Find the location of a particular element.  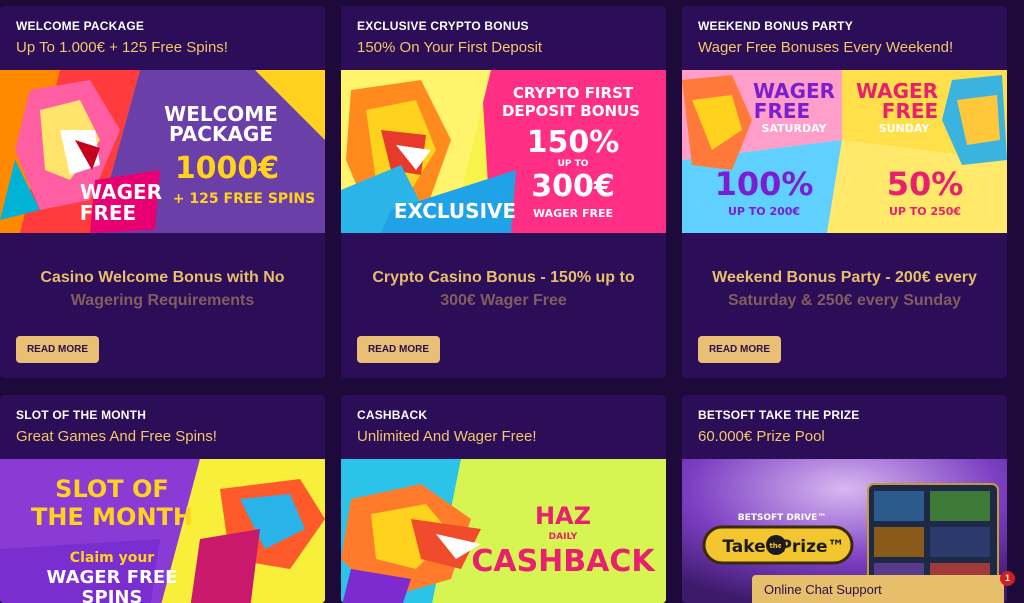

card-eyebrow: BETSOFT TAKE THE PRIZE is located at coordinates (779, 415).